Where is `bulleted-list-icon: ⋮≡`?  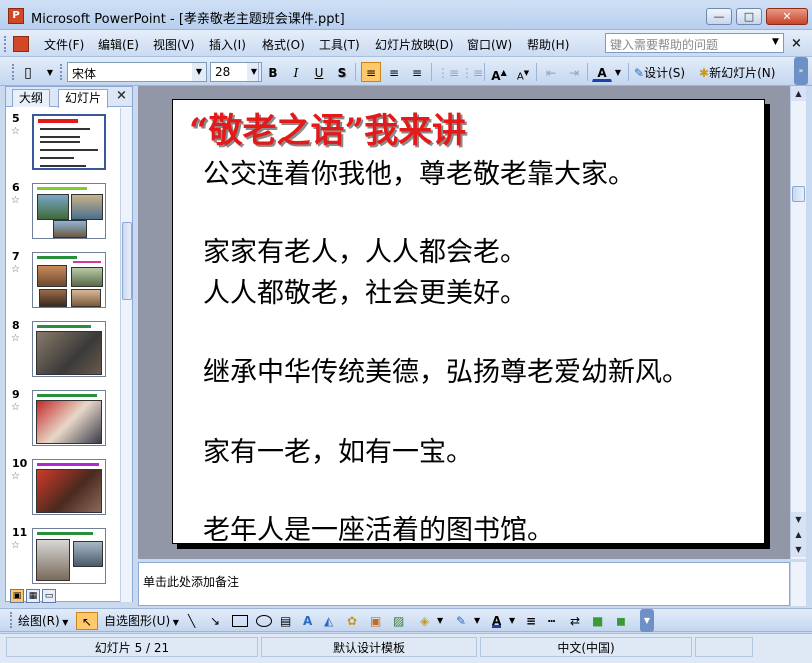
bulleted-list-icon: ⋮≡ is located at coordinates (472, 72).